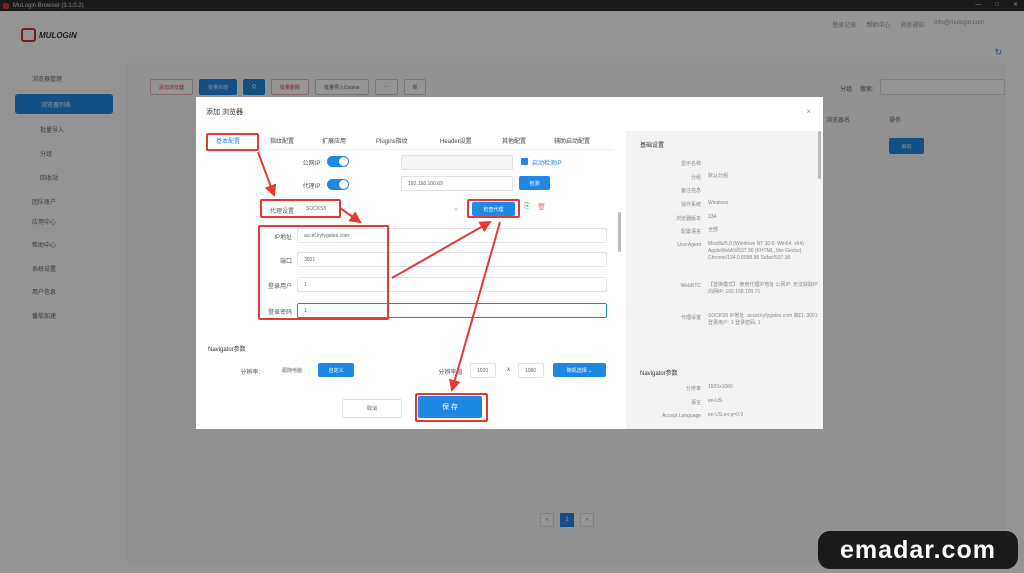 The image size is (1024, 573). Describe the element at coordinates (474, 306) in the screenshot. I see `arrow-check-to-save` at that location.